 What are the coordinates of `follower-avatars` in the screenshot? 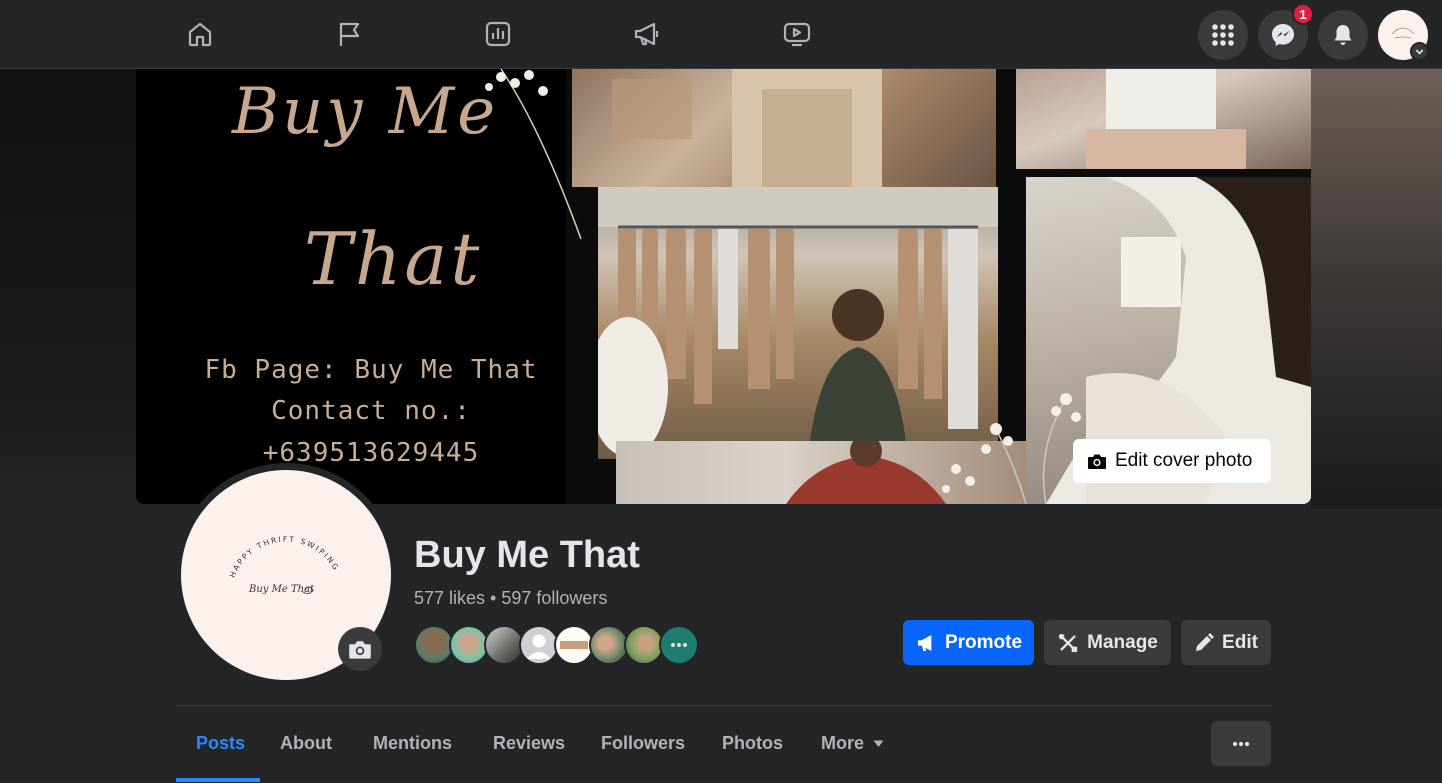 It's located at (559, 645).